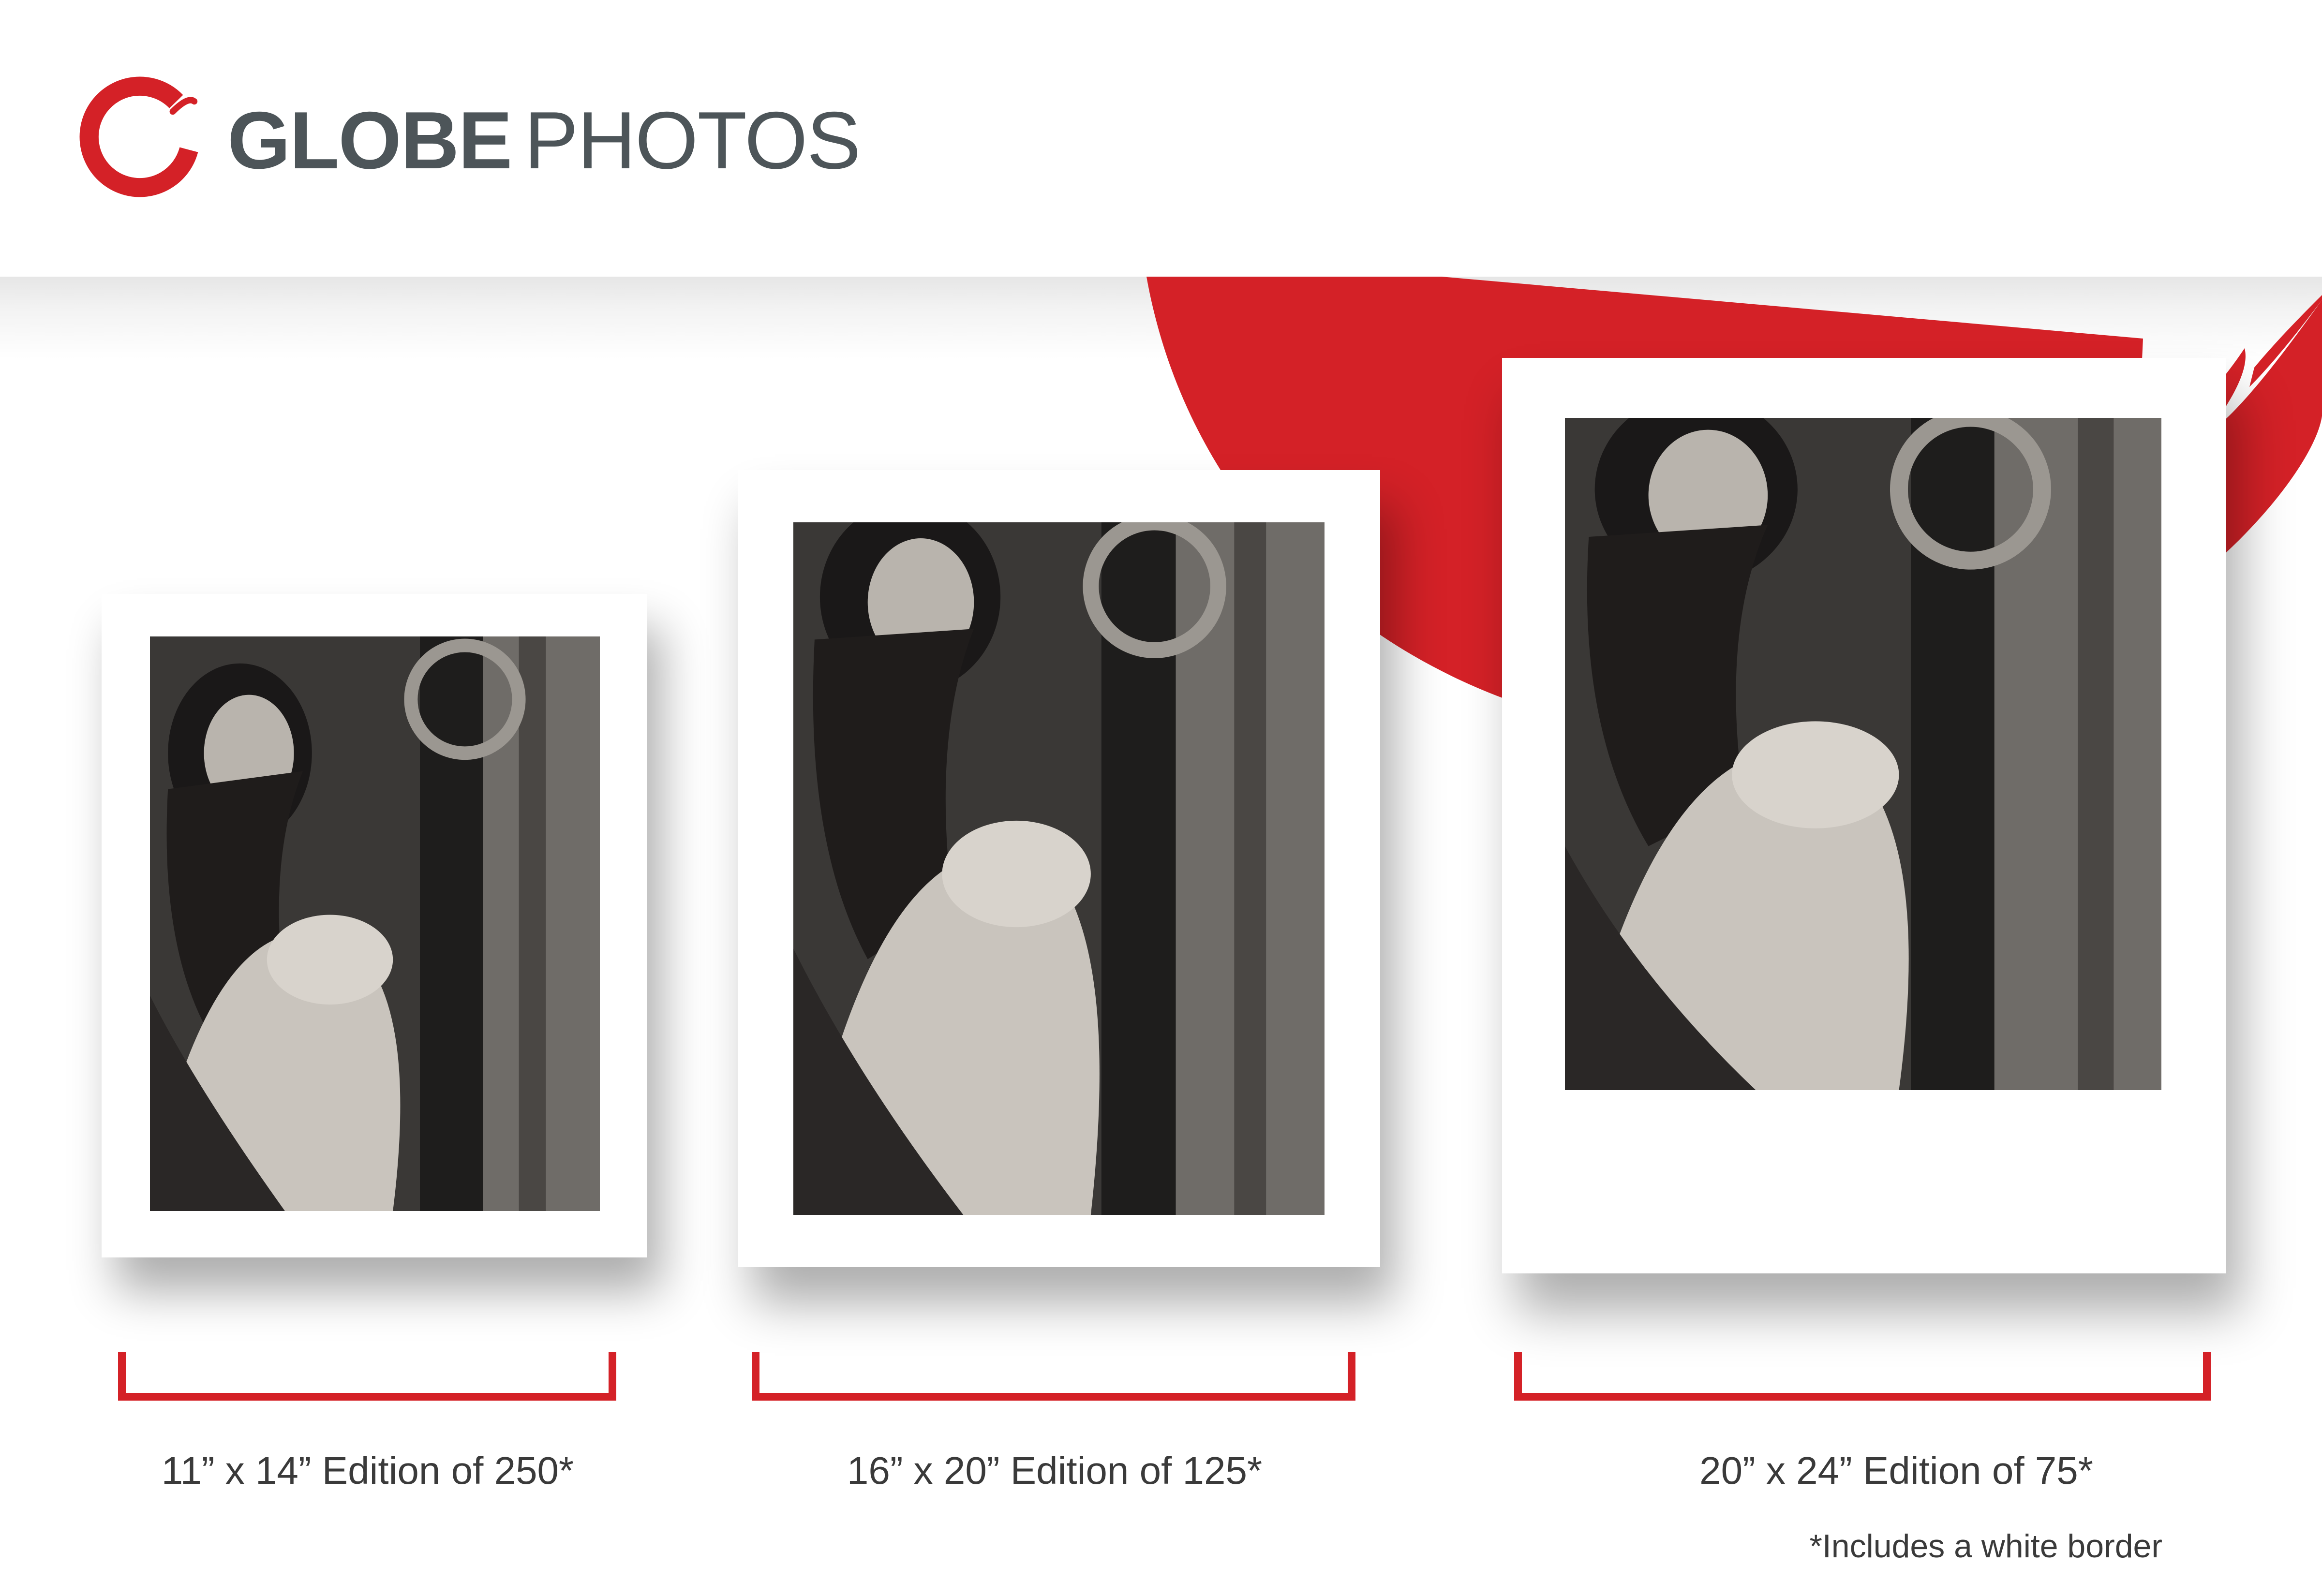  Describe the element at coordinates (367, 1470) in the screenshot. I see `edition-label-11x14: 11” x 14” Edition of 250*` at that location.